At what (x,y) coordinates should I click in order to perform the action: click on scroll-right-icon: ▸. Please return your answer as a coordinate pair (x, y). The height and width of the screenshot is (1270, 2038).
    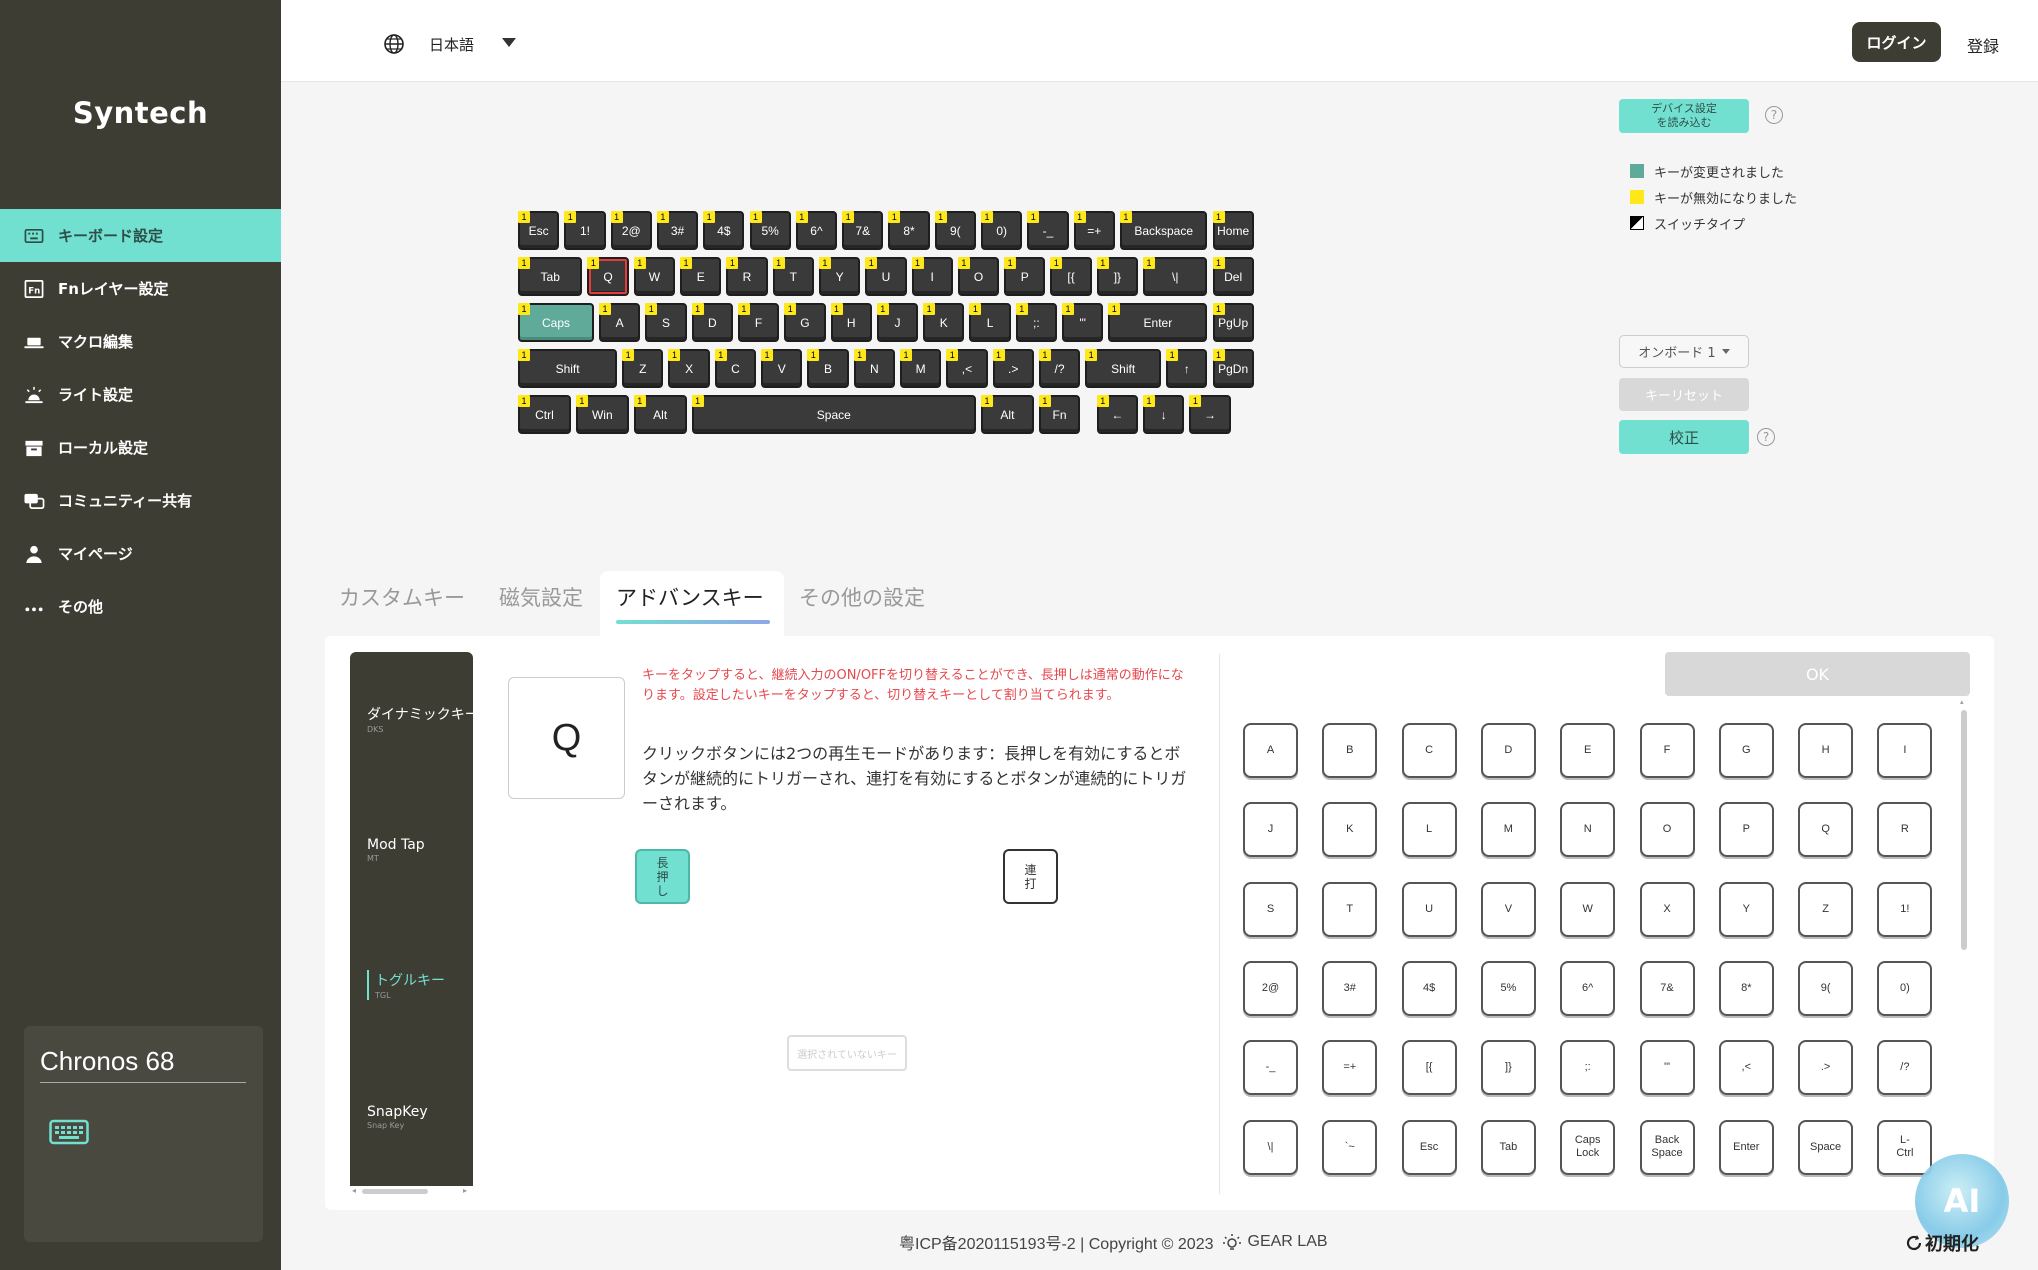
    Looking at the image, I should click on (465, 1190).